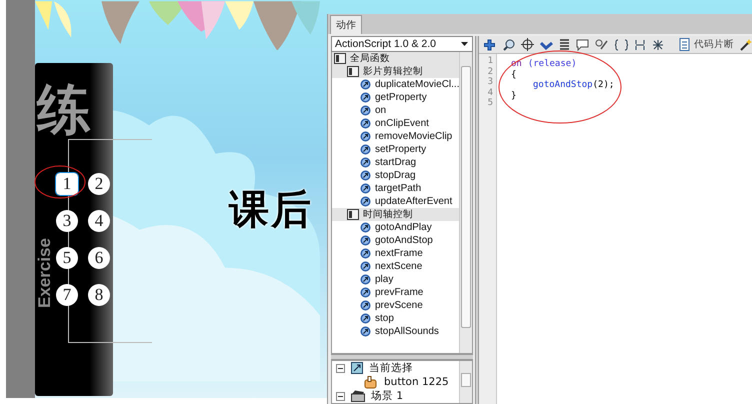 This screenshot has height=404, width=752. Describe the element at coordinates (564, 44) in the screenshot. I see `format-icon` at that location.